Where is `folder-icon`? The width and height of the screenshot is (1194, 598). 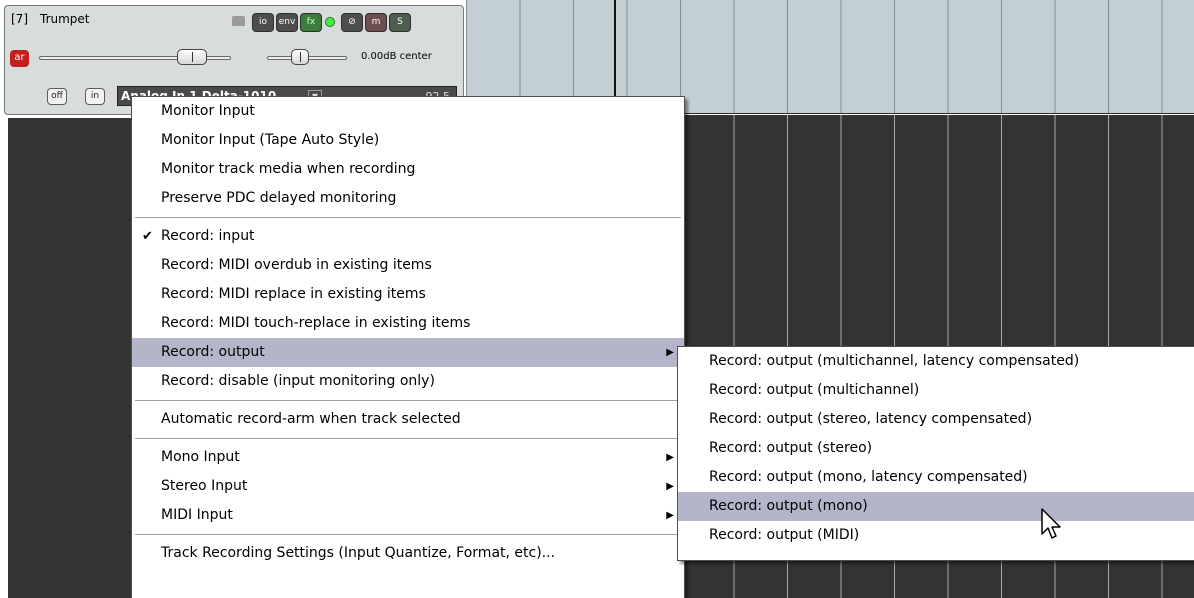 folder-icon is located at coordinates (238, 21).